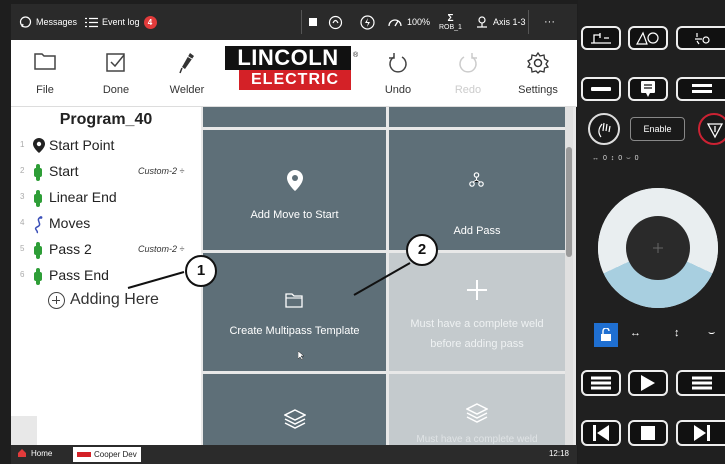  Describe the element at coordinates (635, 333) in the screenshot. I see `horizontal-axis-icon: ↔` at that location.